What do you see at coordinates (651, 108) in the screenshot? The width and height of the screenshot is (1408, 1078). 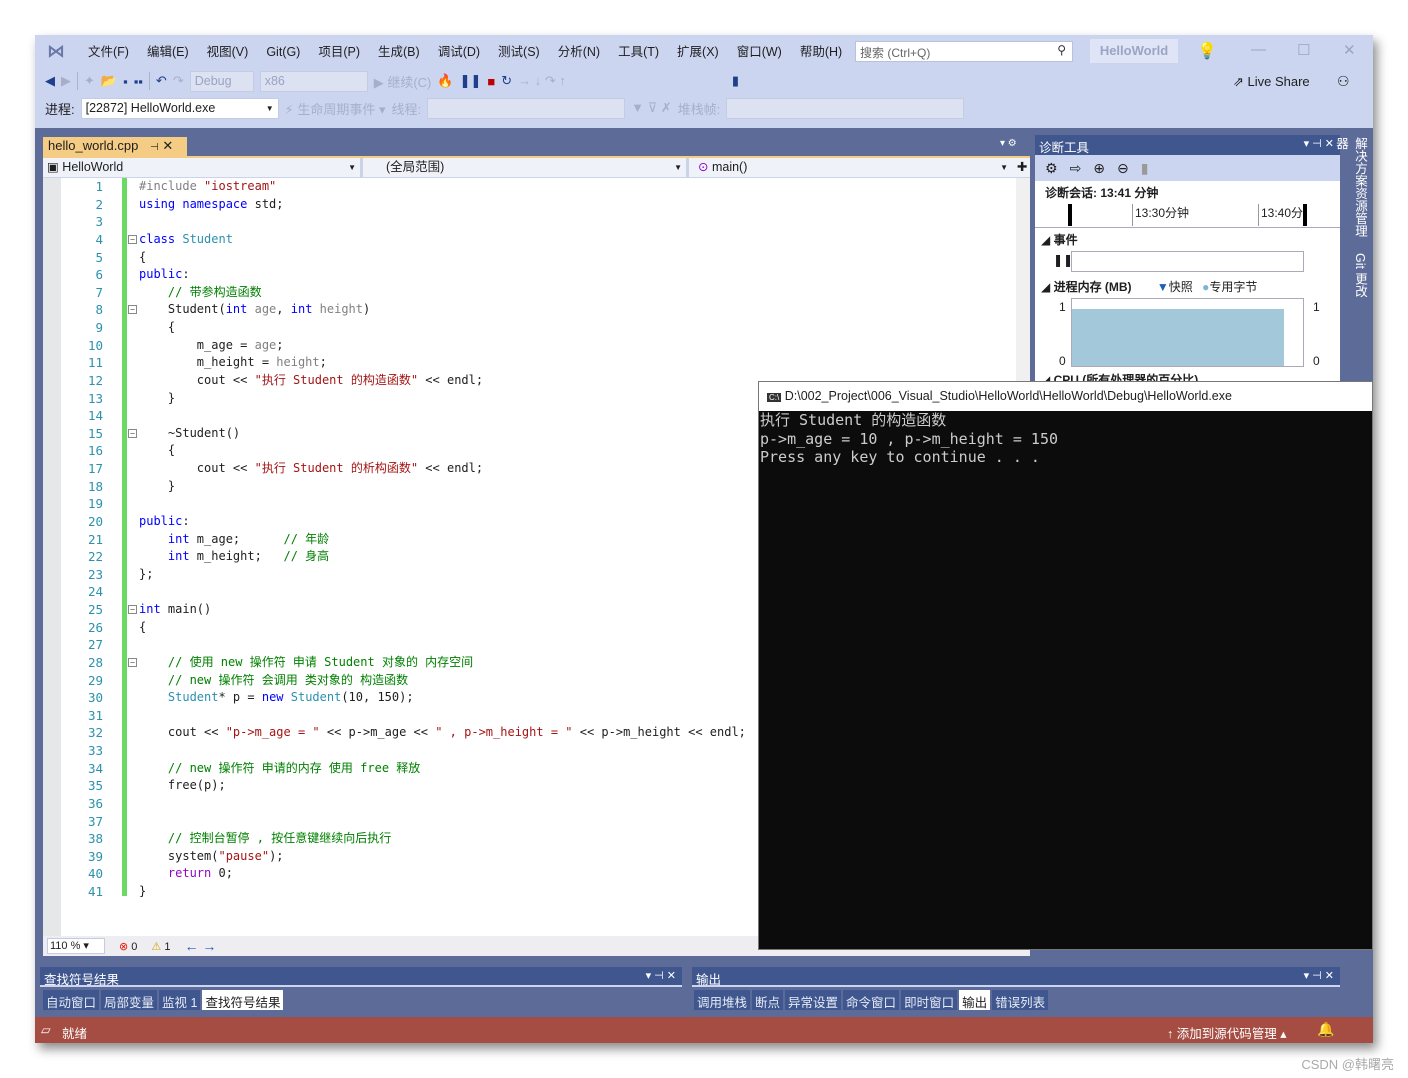 I see `filter-icon: ▼ ⊽ ✗` at bounding box center [651, 108].